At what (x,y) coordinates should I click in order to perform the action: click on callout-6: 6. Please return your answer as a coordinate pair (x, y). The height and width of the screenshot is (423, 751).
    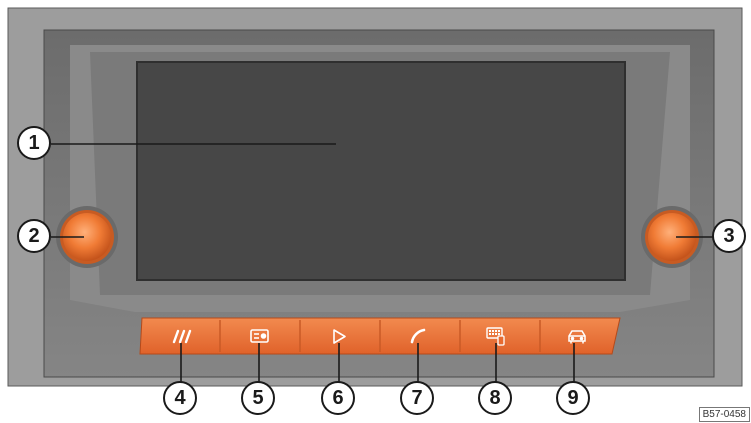
    Looking at the image, I should click on (338, 398).